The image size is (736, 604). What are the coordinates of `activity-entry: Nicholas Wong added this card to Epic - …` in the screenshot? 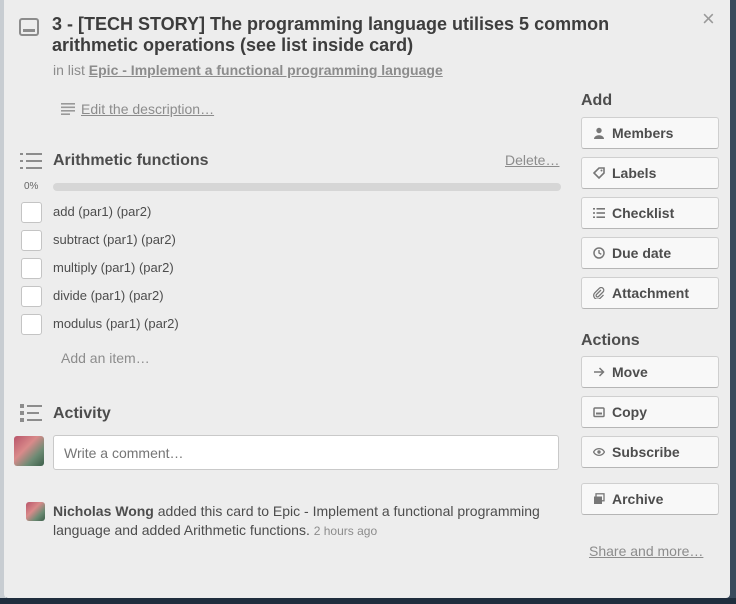 It's located at (308, 521).